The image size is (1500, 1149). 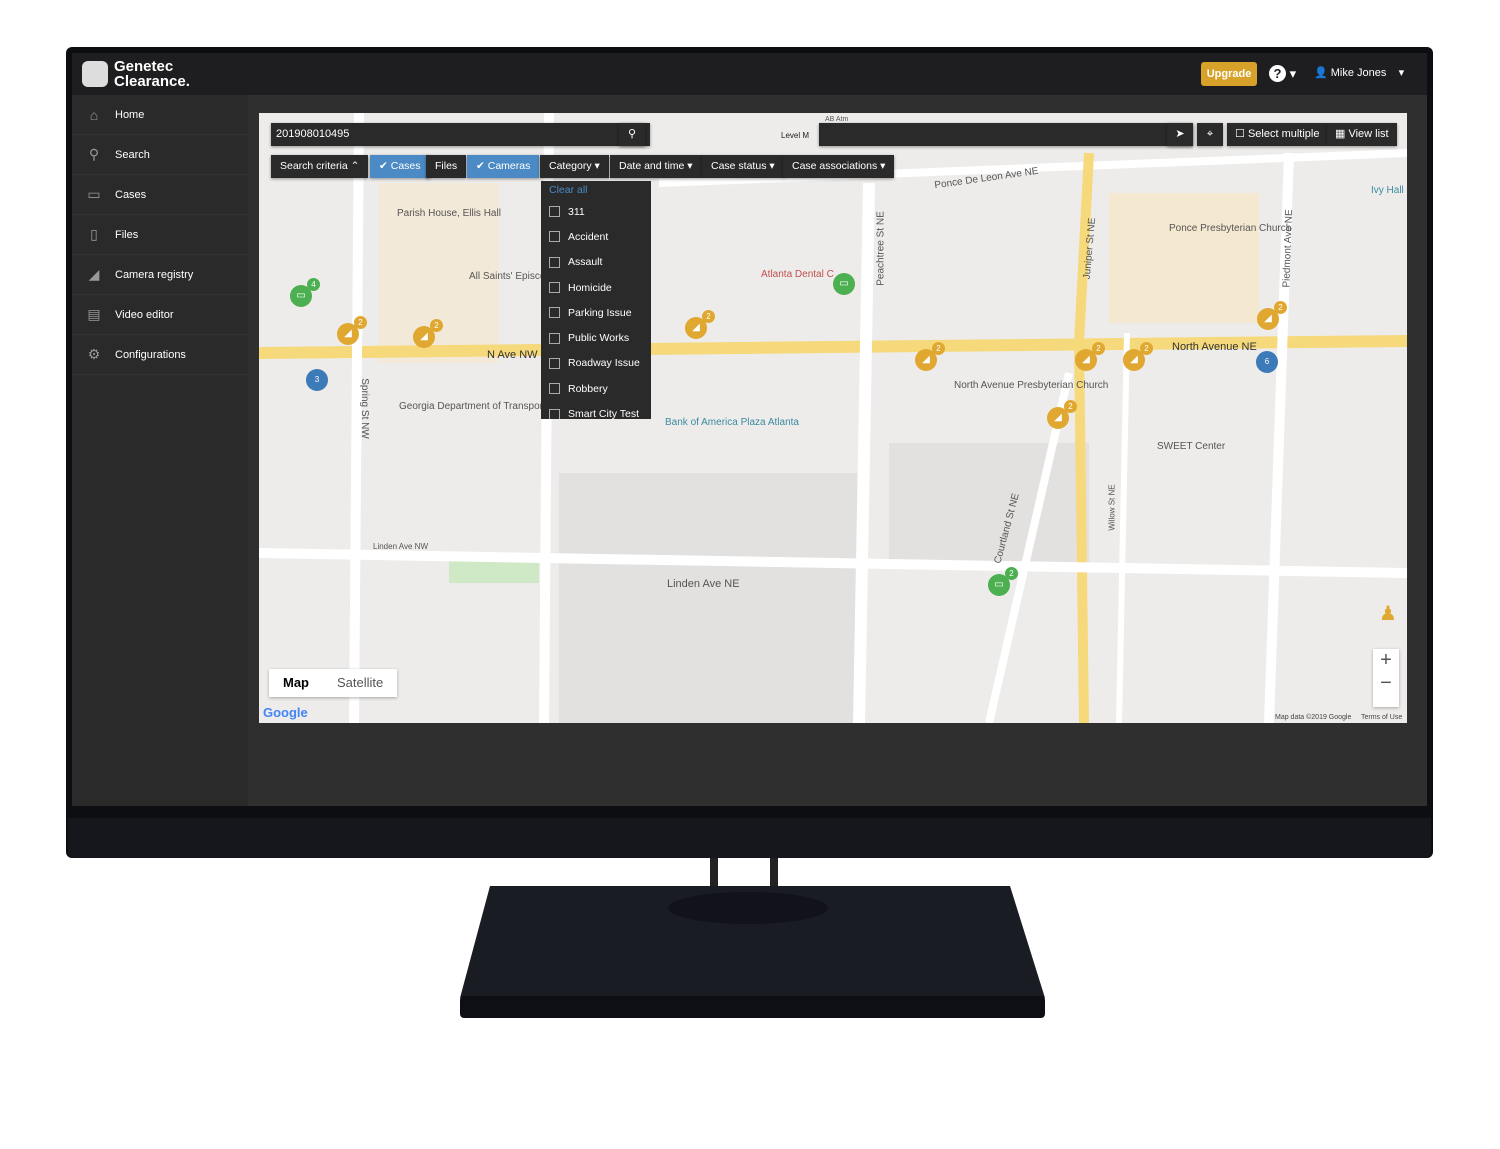 I want to click on map-label: Atlanta Dental C, so click(x=797, y=274).